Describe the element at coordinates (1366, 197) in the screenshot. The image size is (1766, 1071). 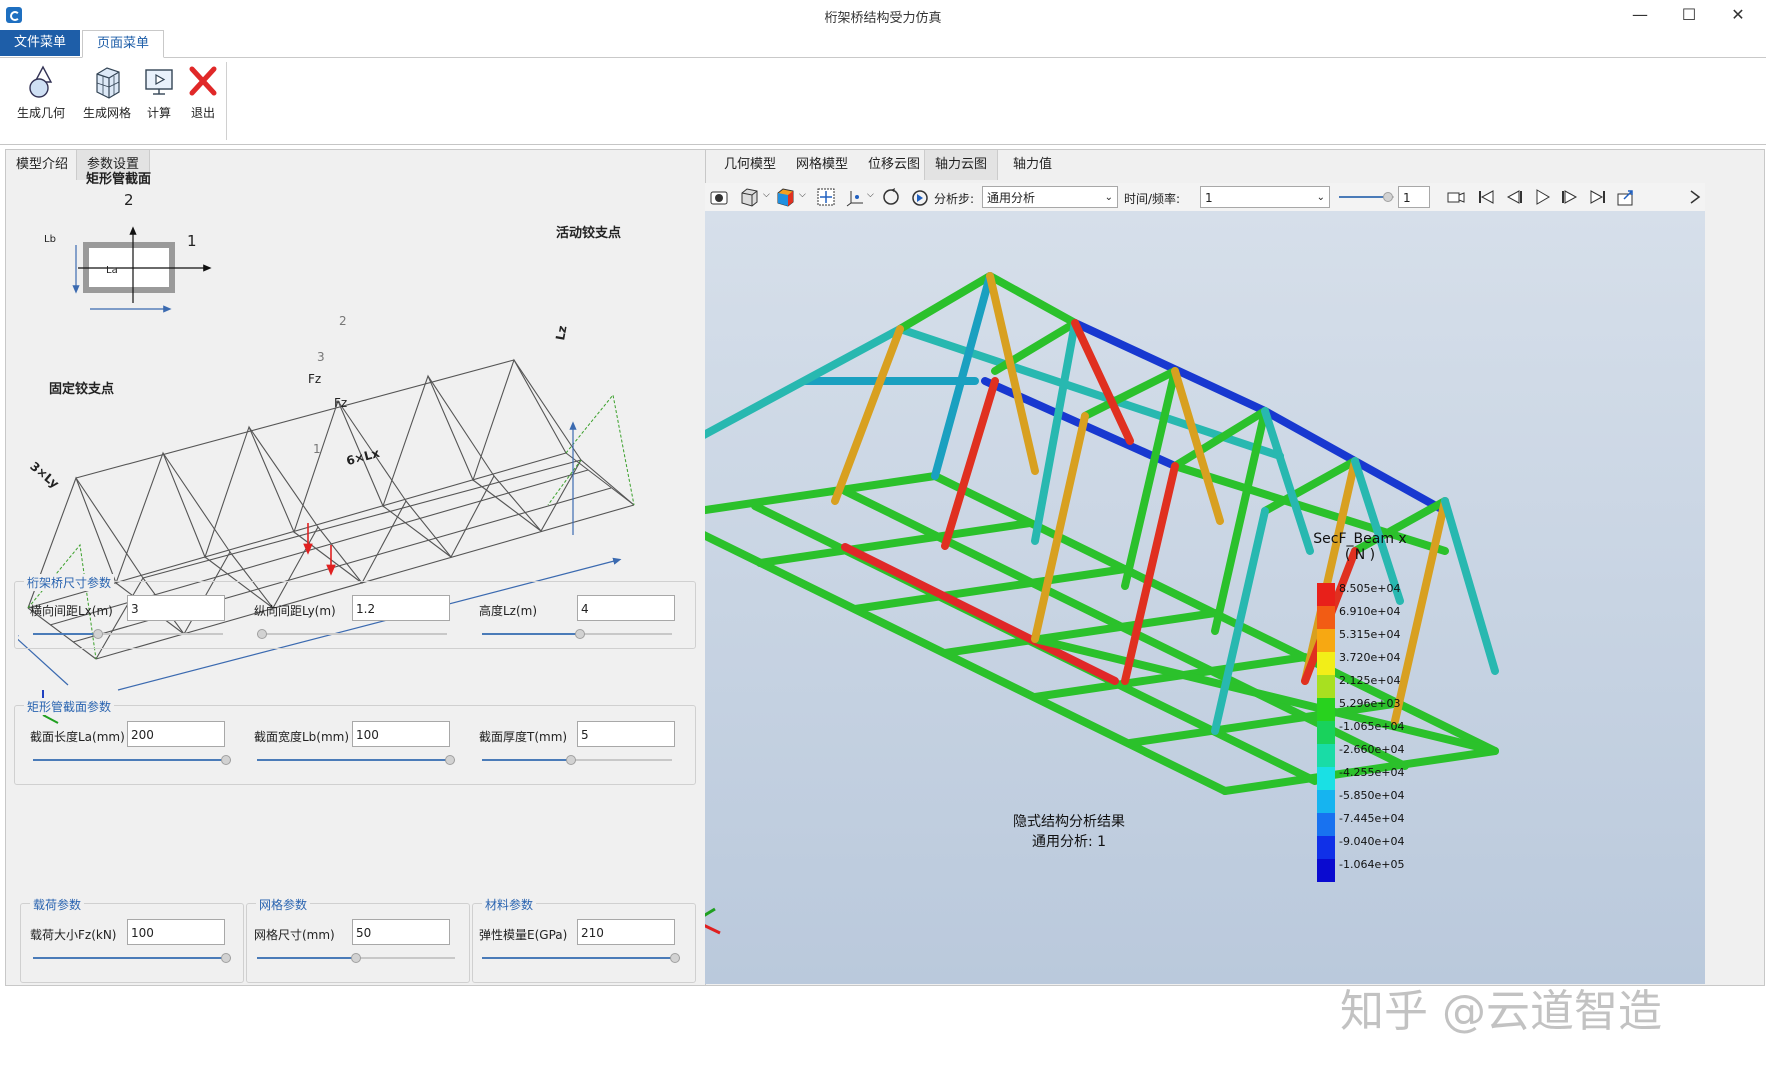
I see `frame-slider` at that location.